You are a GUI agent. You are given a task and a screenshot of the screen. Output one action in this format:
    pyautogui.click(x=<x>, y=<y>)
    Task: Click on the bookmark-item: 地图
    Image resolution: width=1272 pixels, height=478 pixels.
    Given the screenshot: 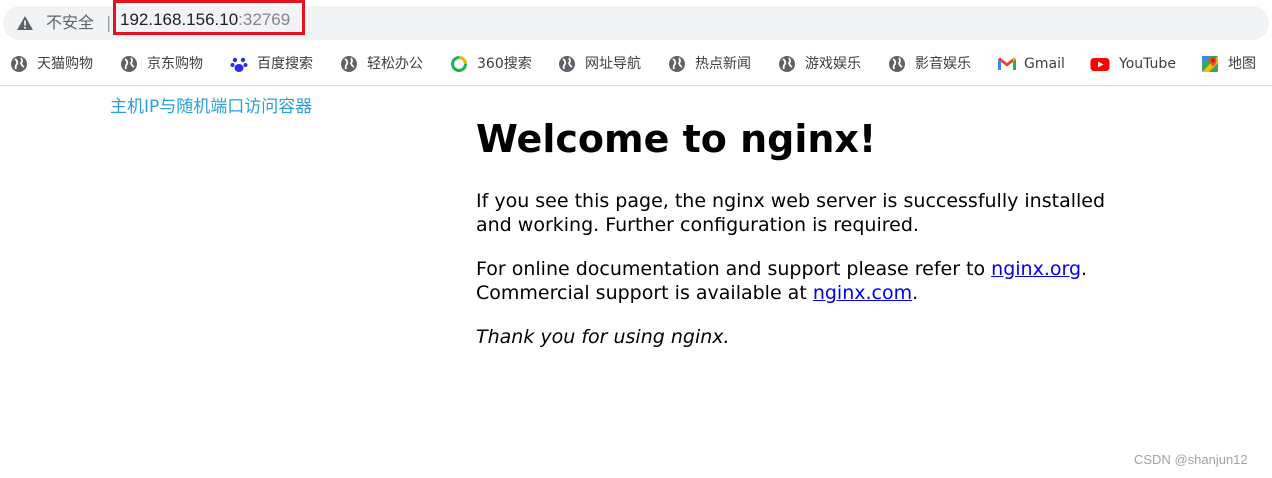 What is the action you would take?
    pyautogui.click(x=1228, y=64)
    